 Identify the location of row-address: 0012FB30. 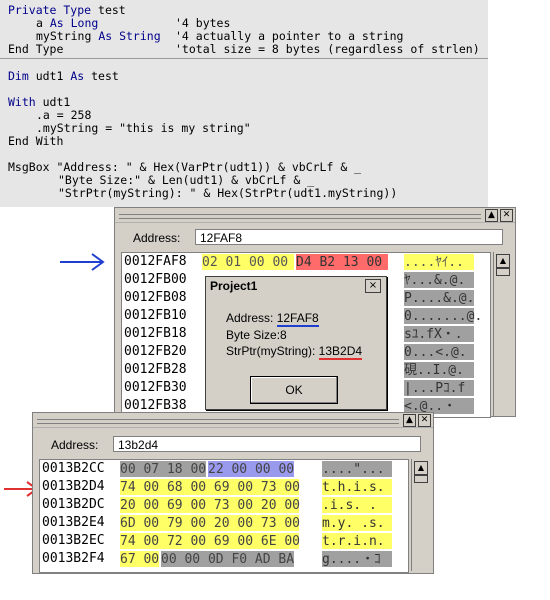
(155, 387).